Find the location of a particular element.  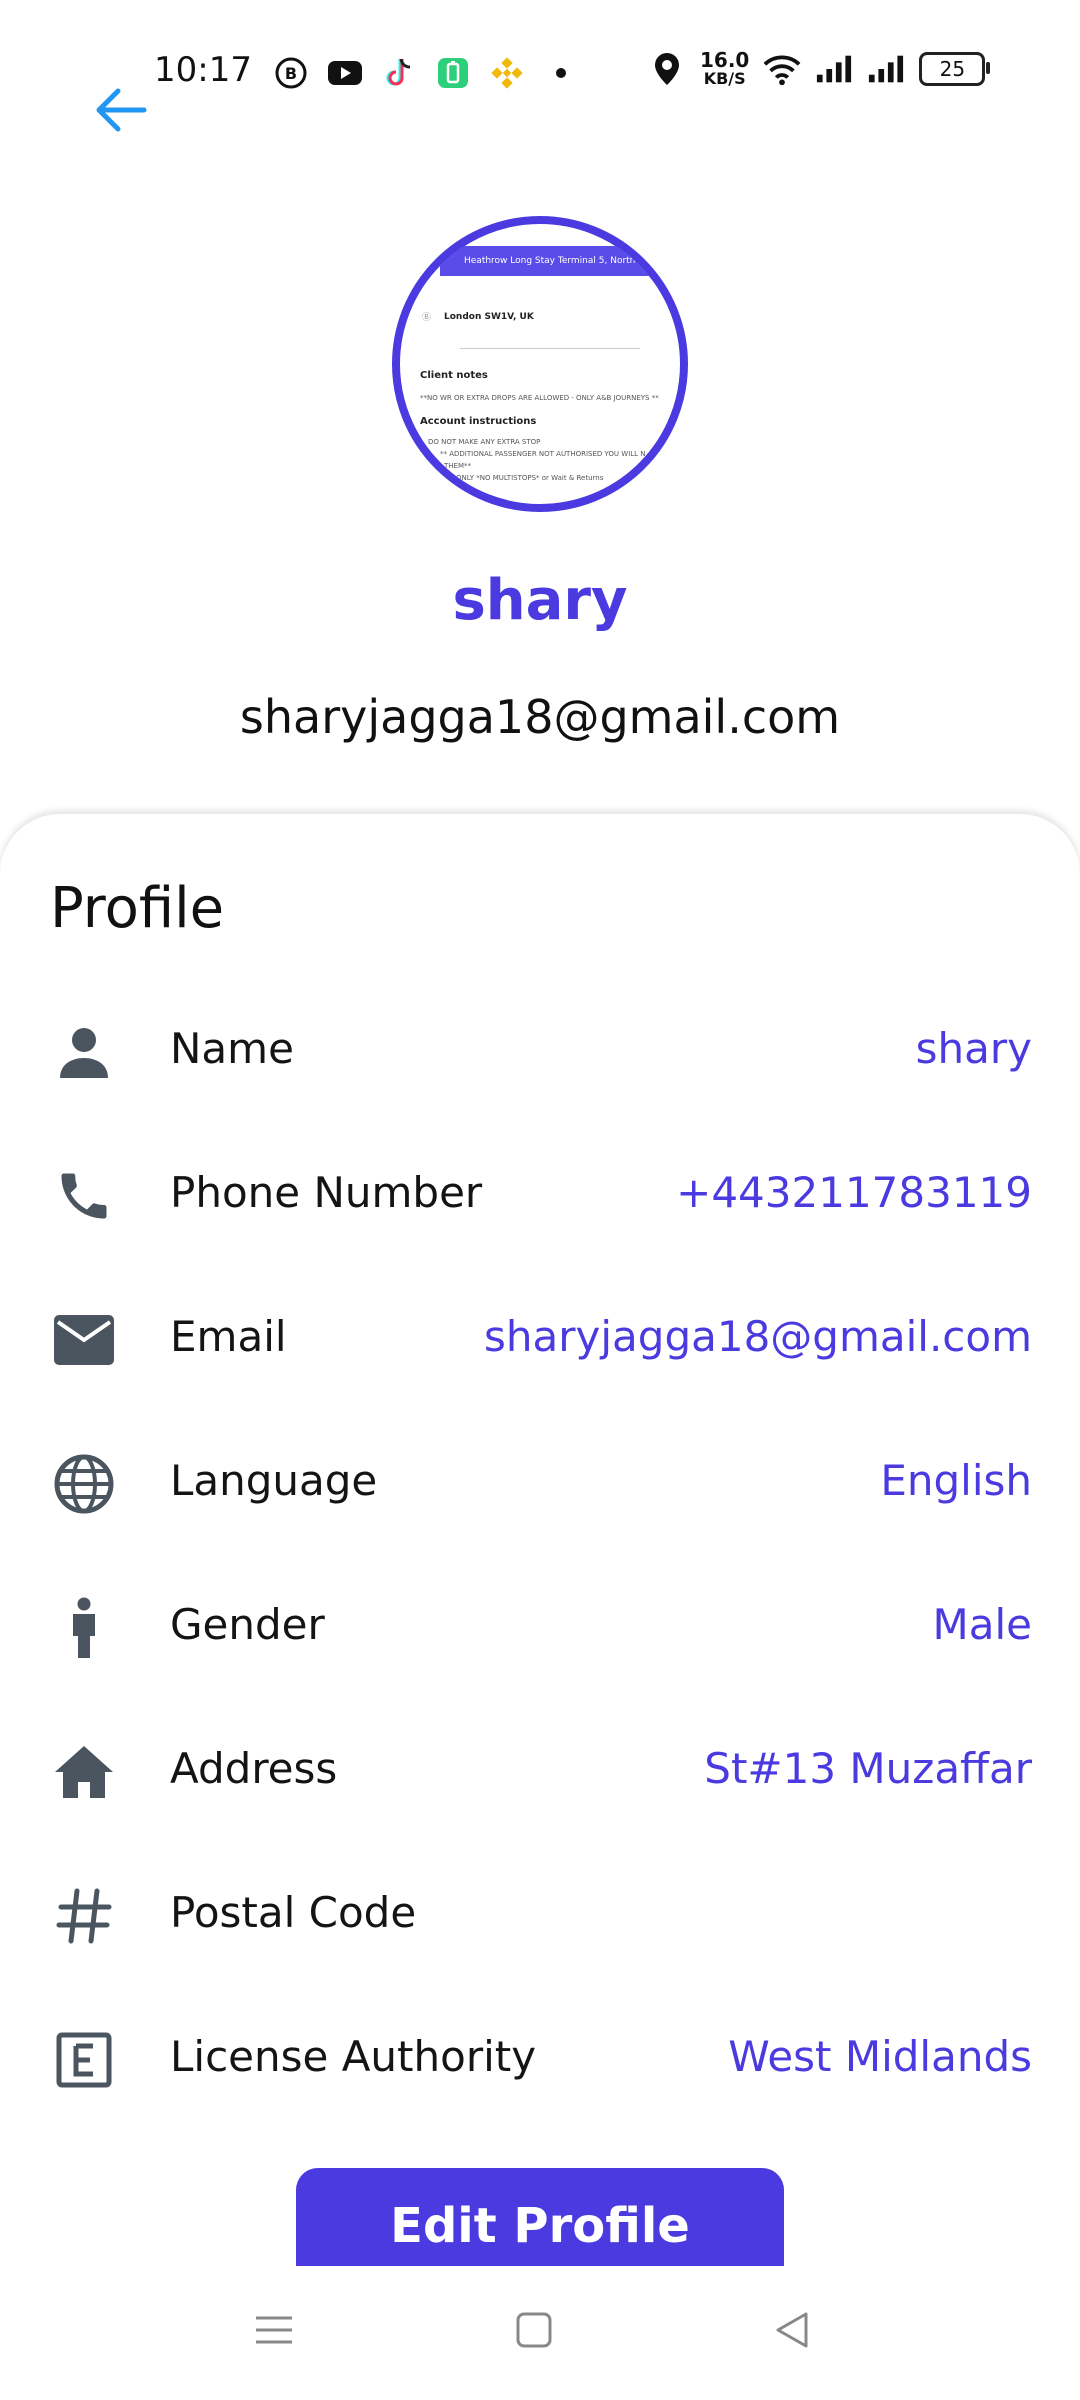

notification-icons: B is located at coordinates (426, 73).